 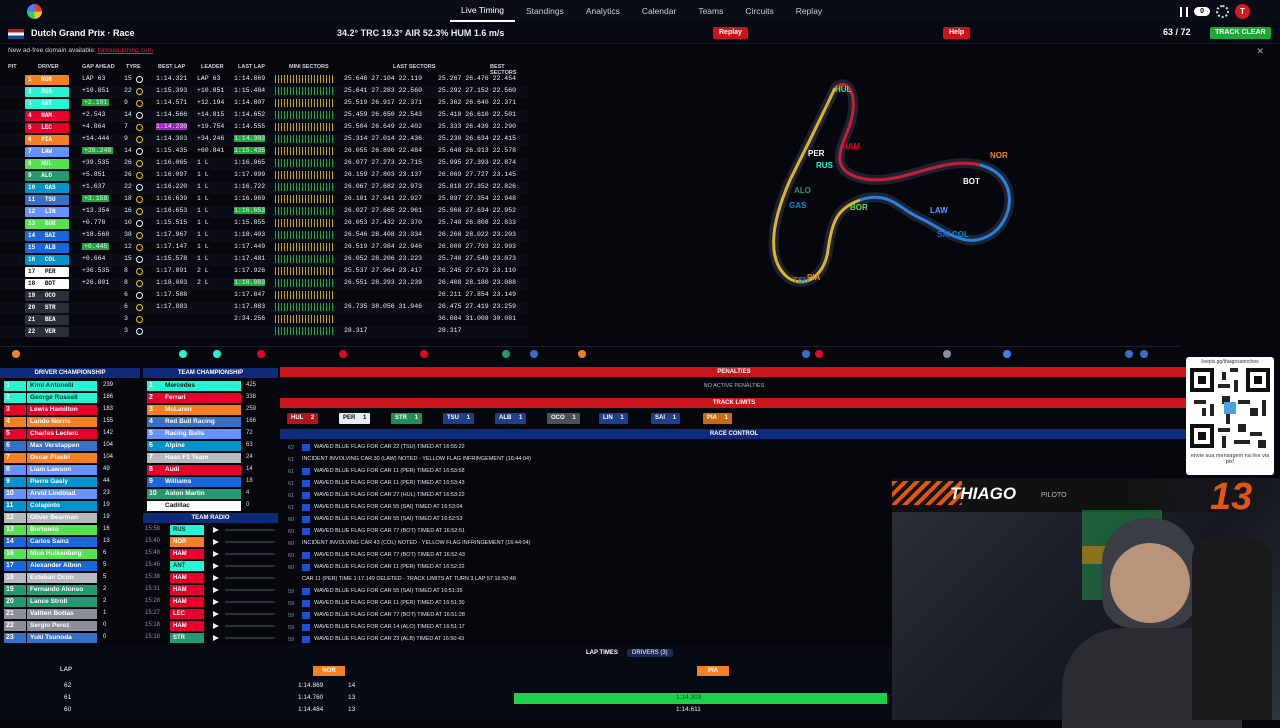 I want to click on team-standing-row: 10 Aston Martin 4, so click(x=196, y=494).